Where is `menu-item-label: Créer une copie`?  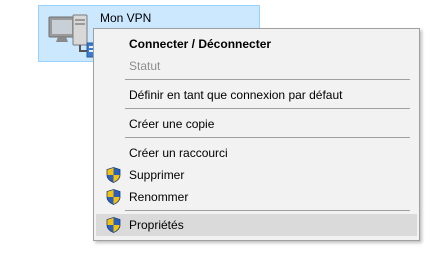 menu-item-label: Créer une copie is located at coordinates (172, 124).